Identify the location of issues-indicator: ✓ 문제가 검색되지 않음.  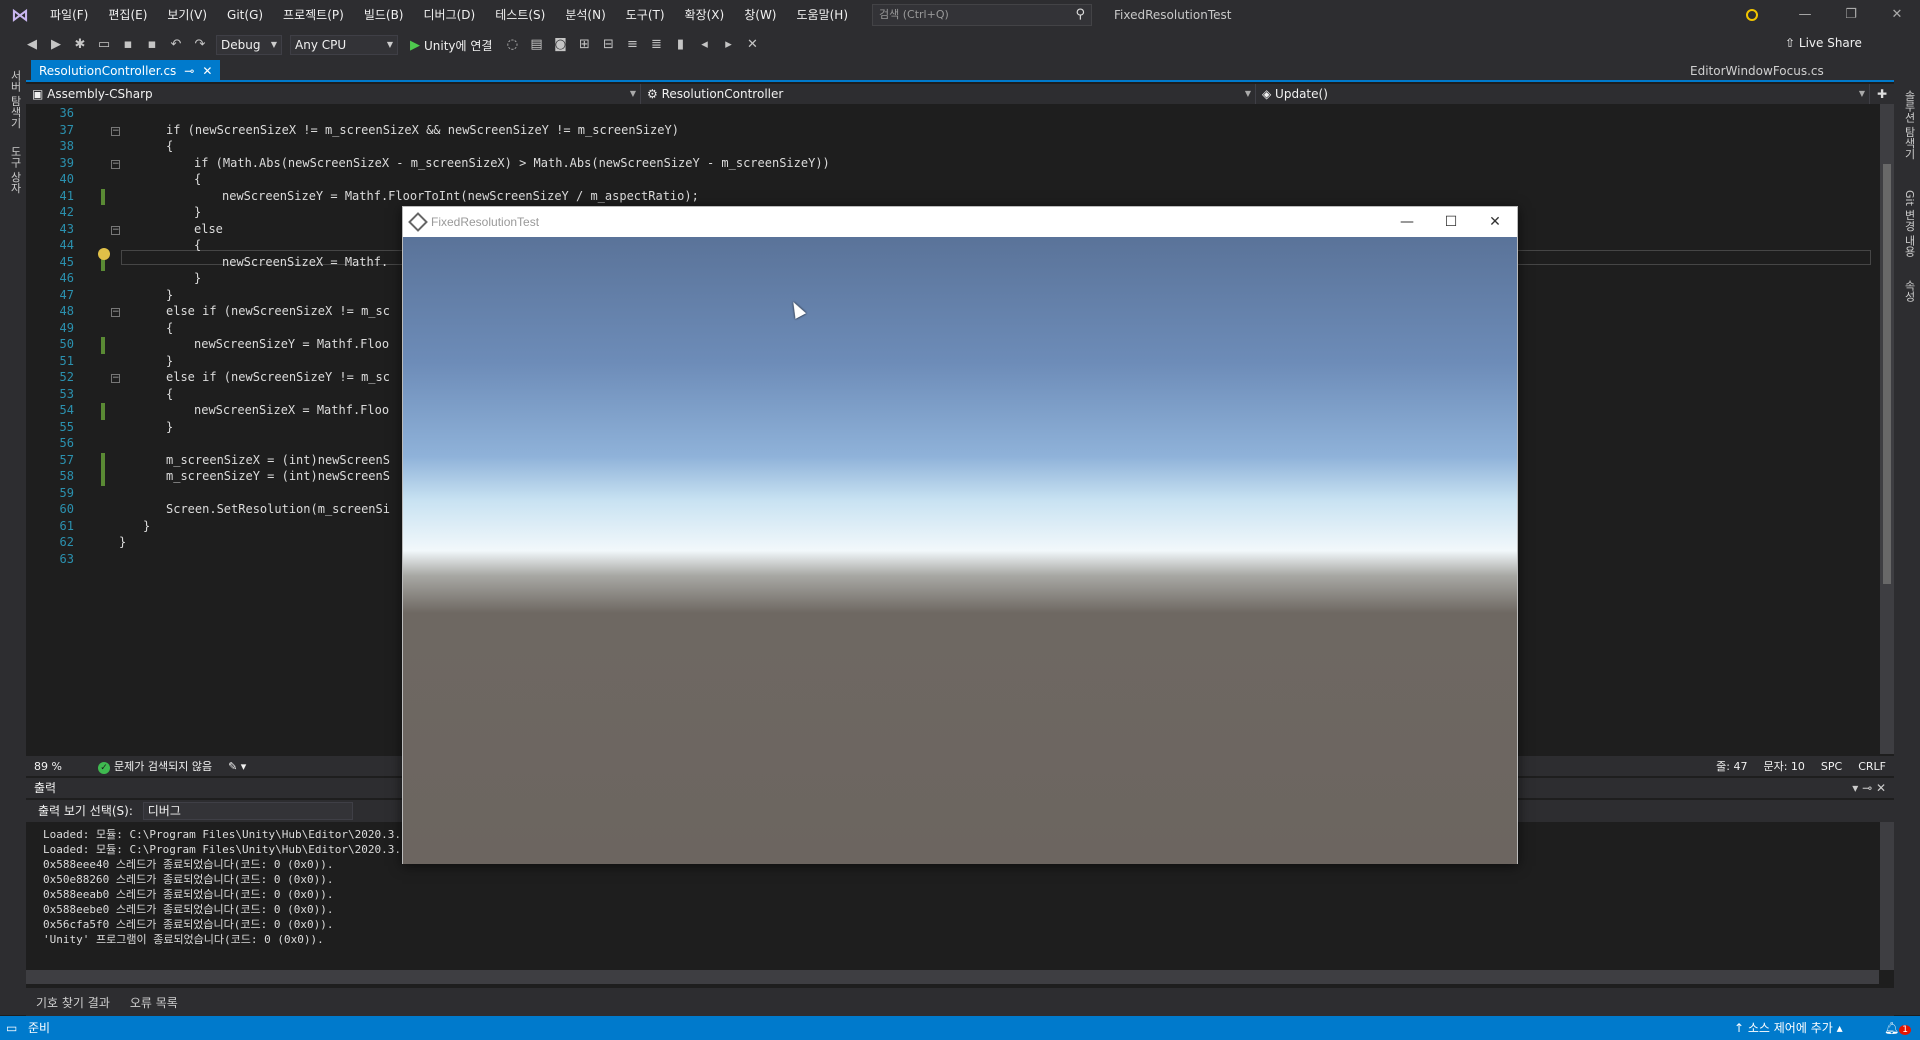
(155, 766).